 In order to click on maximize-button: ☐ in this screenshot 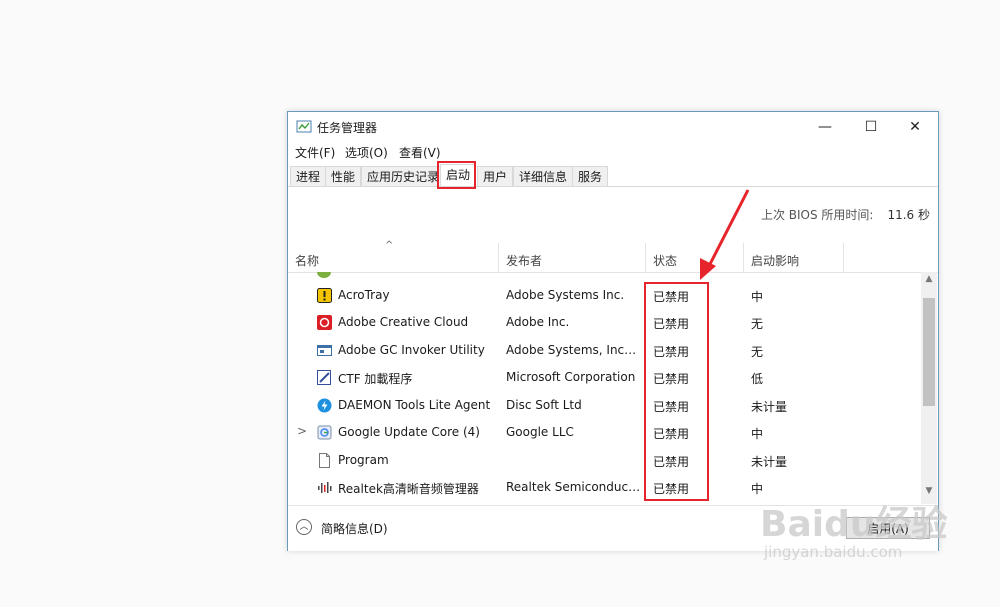, I will do `click(871, 127)`.